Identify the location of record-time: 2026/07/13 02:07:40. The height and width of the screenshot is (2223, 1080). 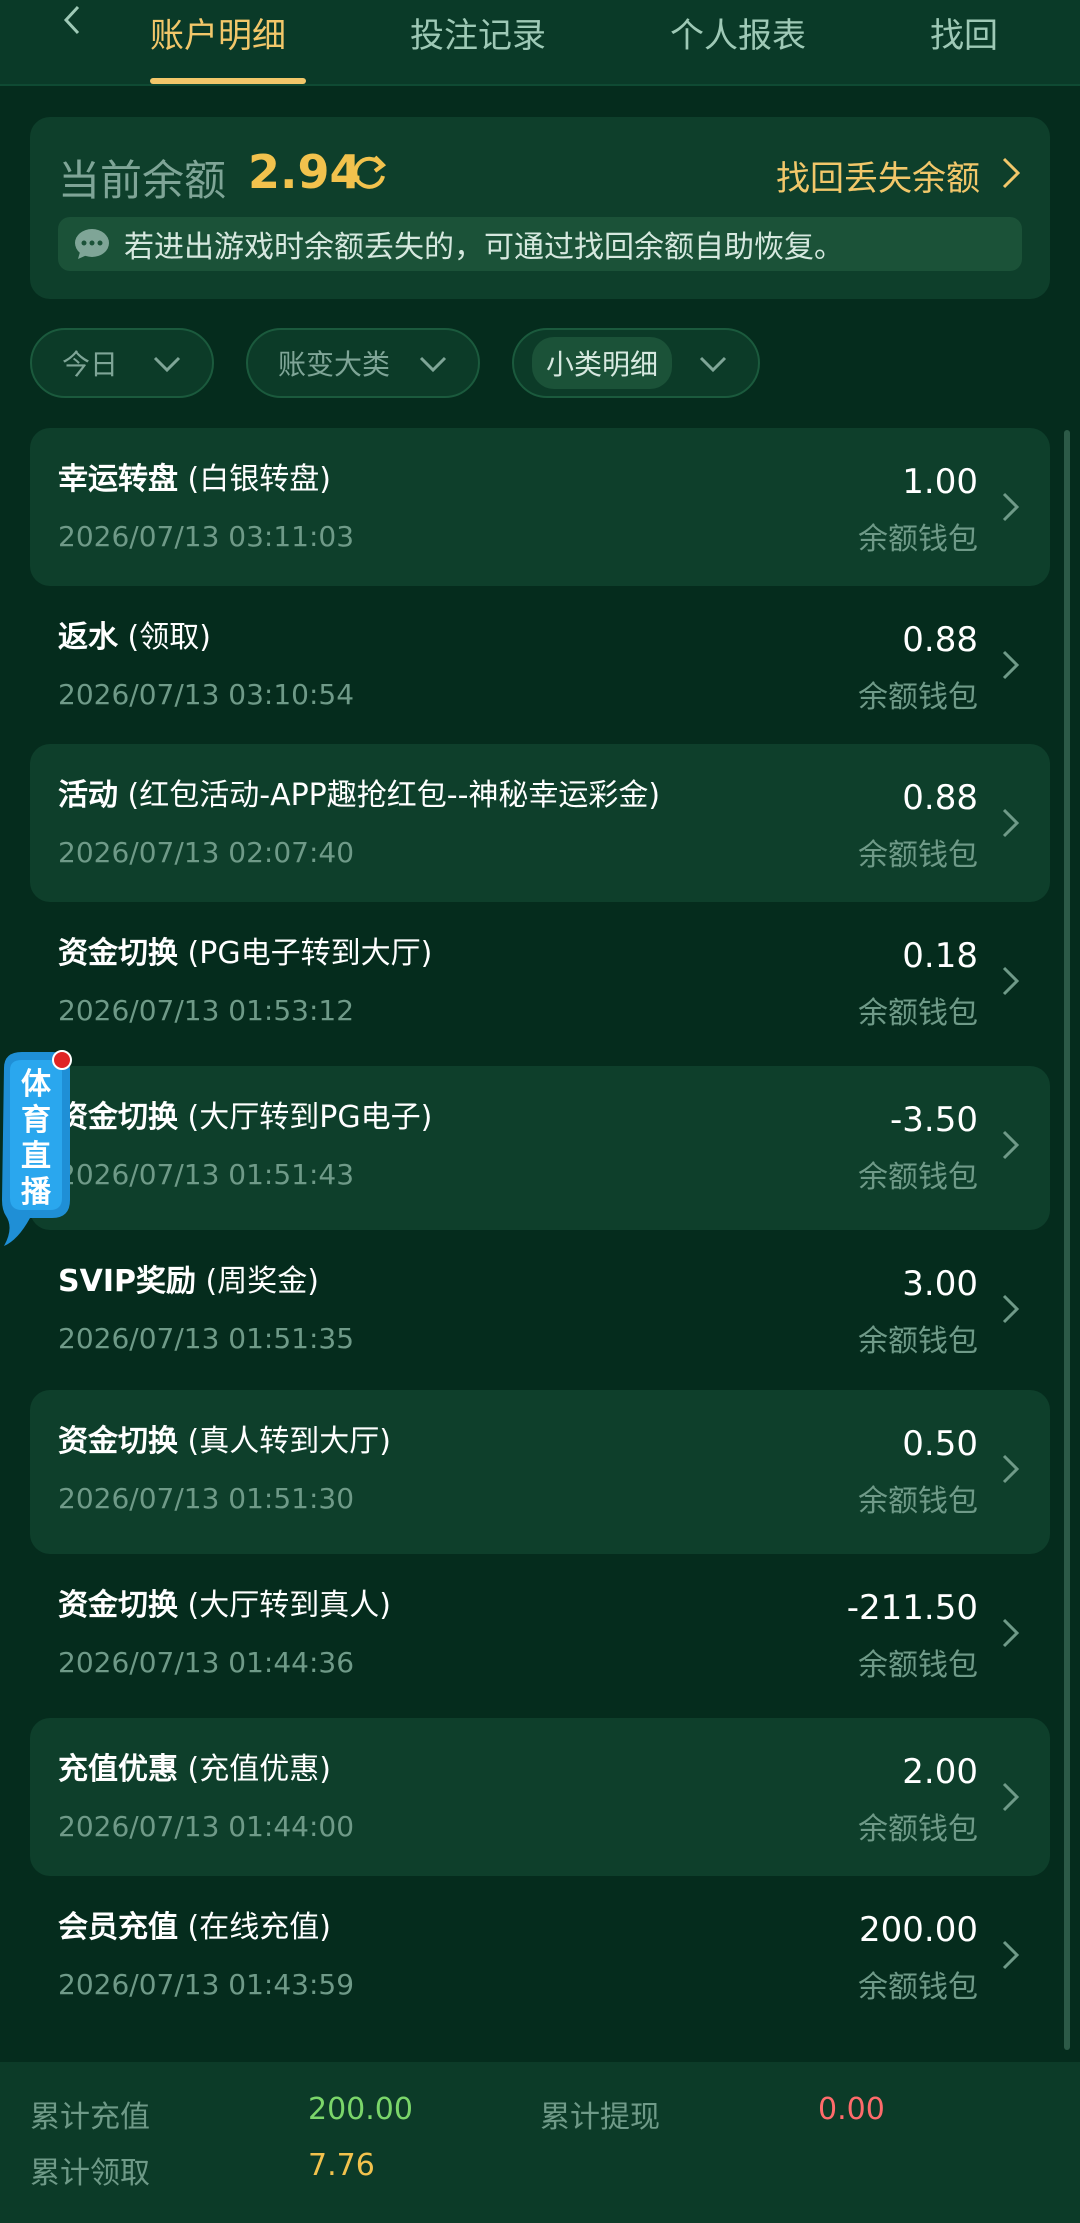
(206, 852).